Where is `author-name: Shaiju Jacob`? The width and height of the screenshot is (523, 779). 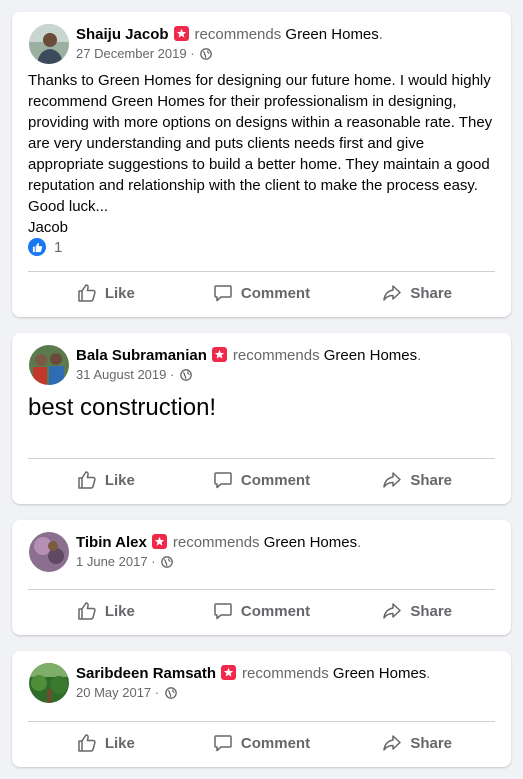
author-name: Shaiju Jacob is located at coordinates (122, 34).